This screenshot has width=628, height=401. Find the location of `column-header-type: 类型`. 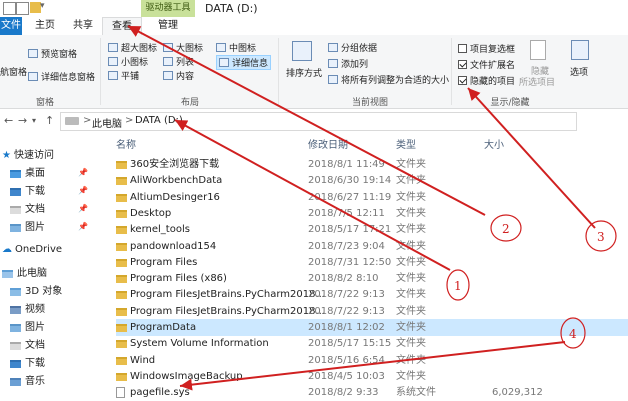

column-header-type: 类型 is located at coordinates (406, 143).